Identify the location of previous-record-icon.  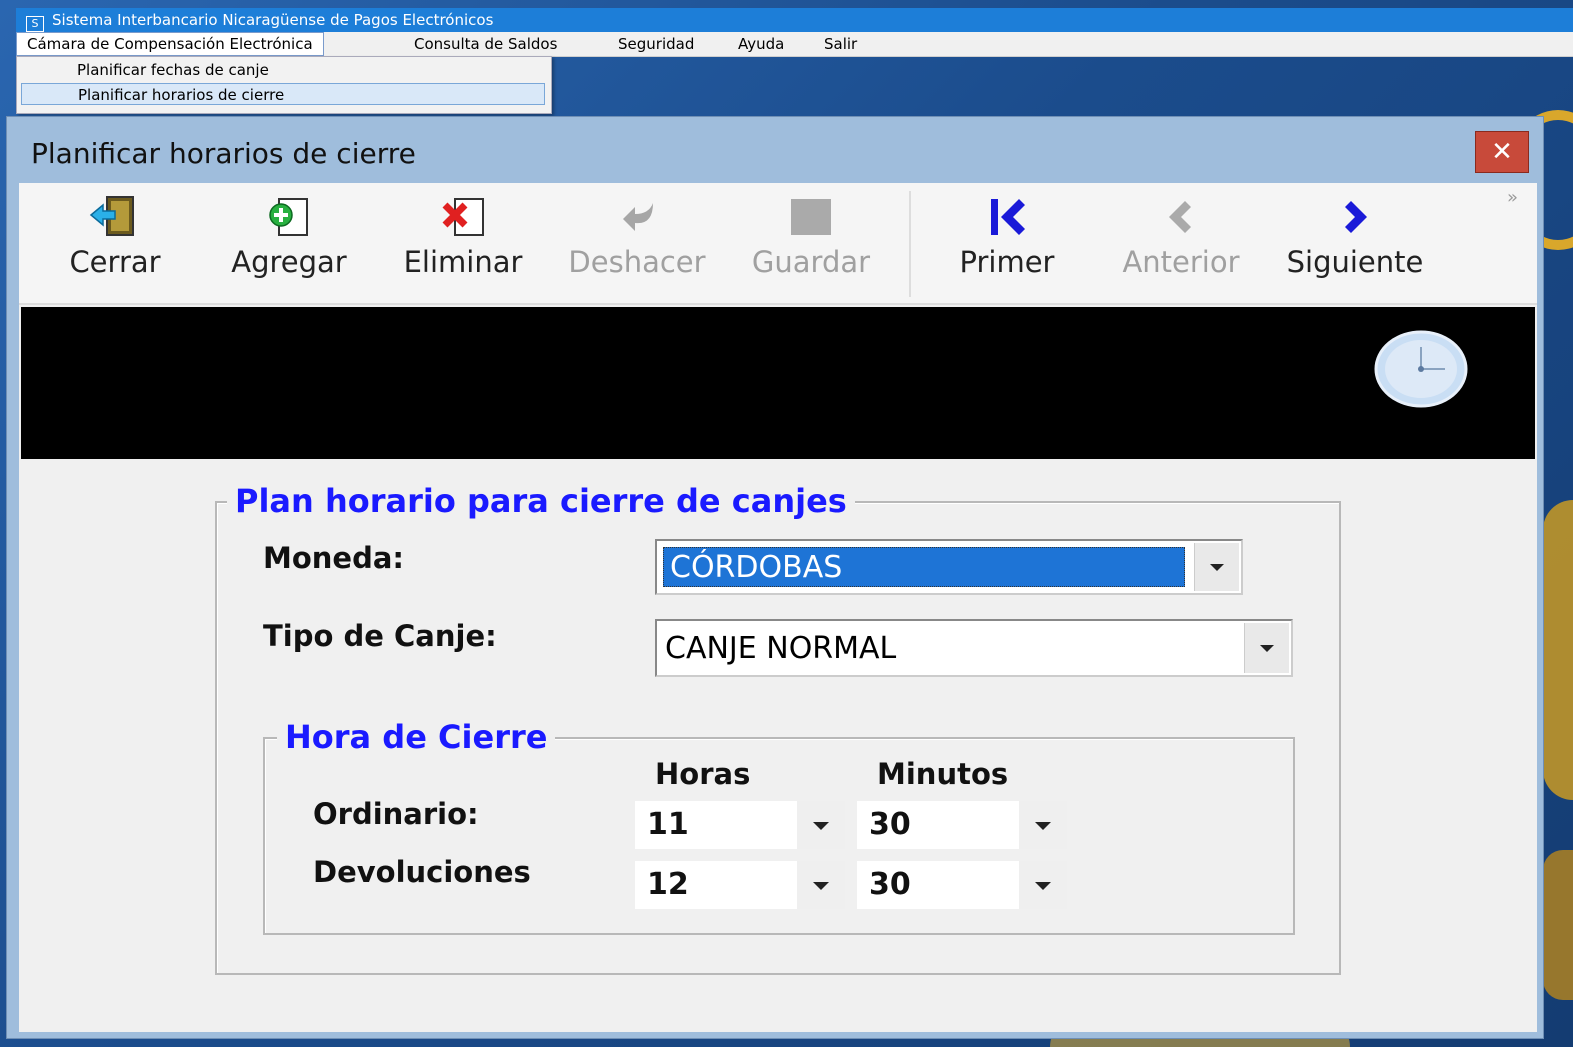
(1181, 217).